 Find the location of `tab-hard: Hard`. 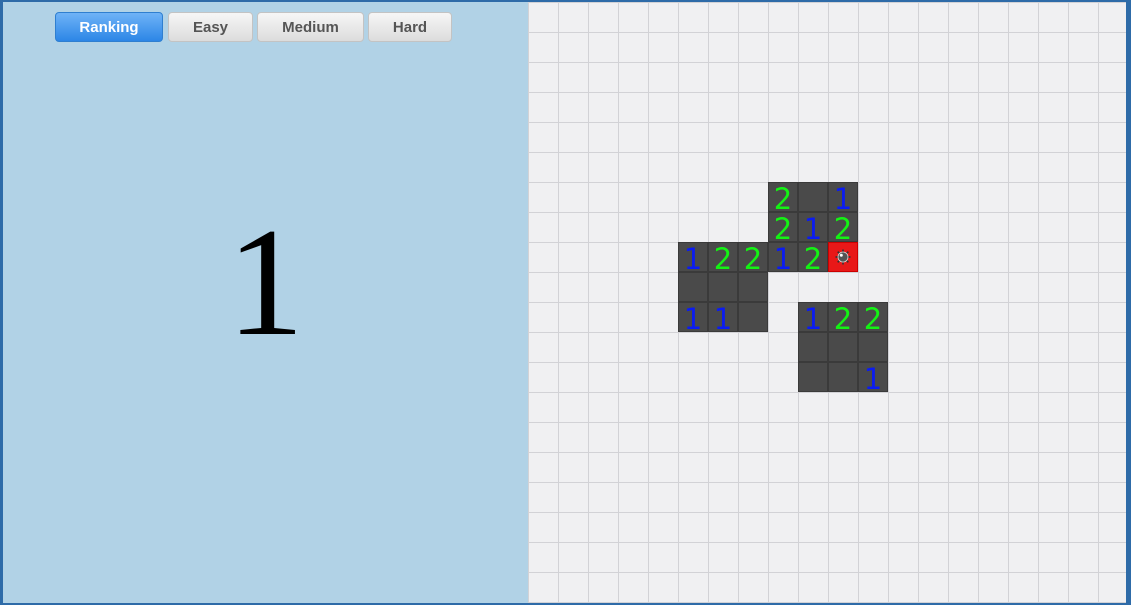

tab-hard: Hard is located at coordinates (410, 27).